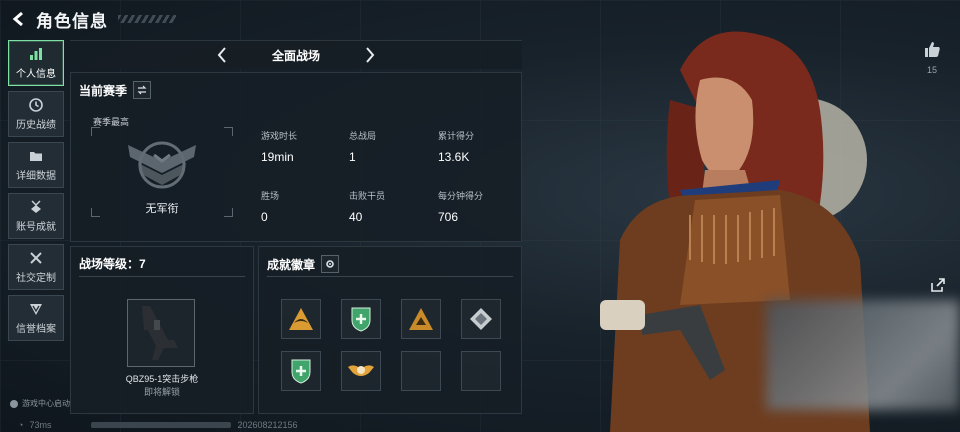  I want to click on sidebar-item-label: 社交定制, so click(36, 278).